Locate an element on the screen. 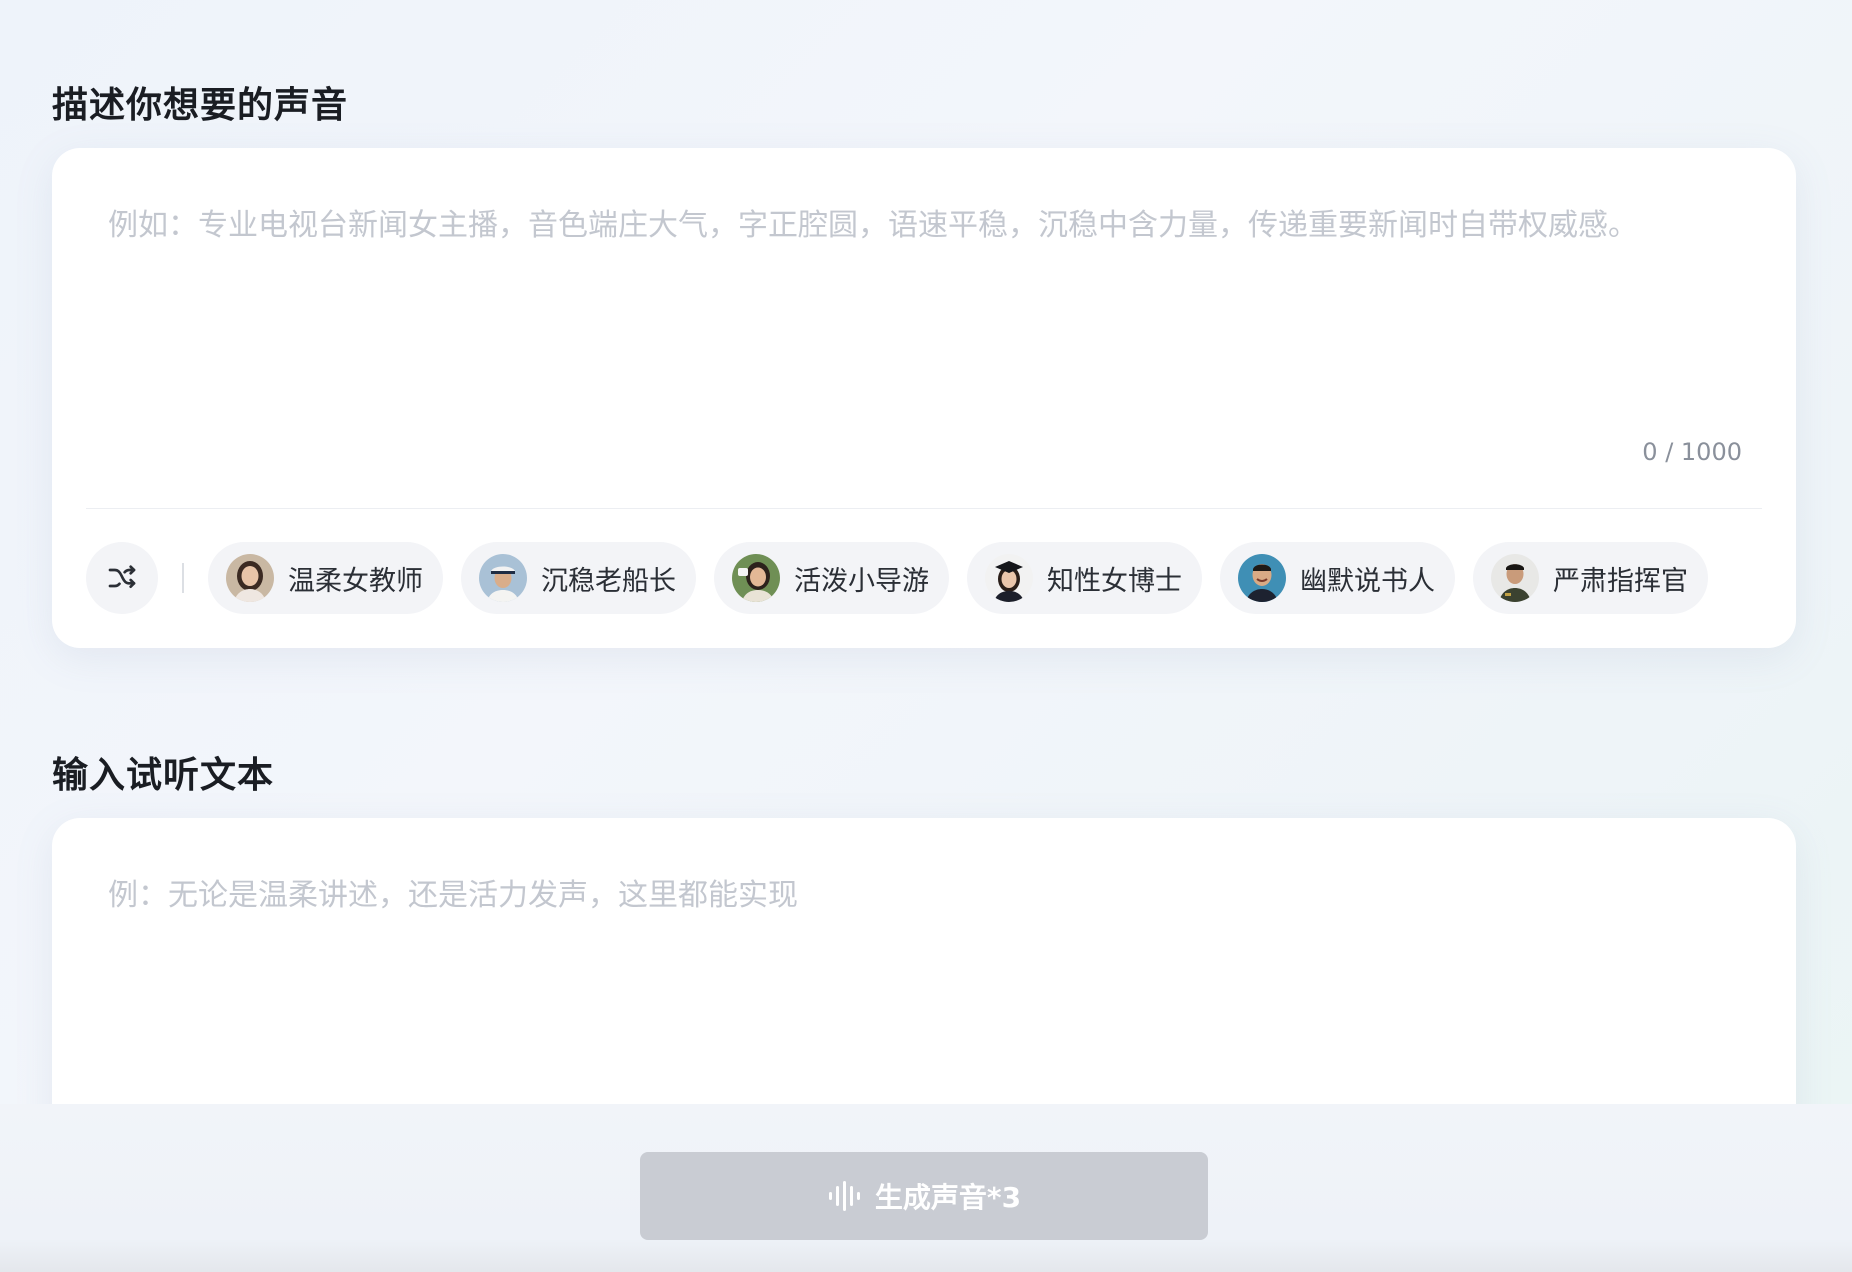 This screenshot has width=1852, height=1272. preset-chip-female-doctor: 知性女博士 is located at coordinates (1084, 578).